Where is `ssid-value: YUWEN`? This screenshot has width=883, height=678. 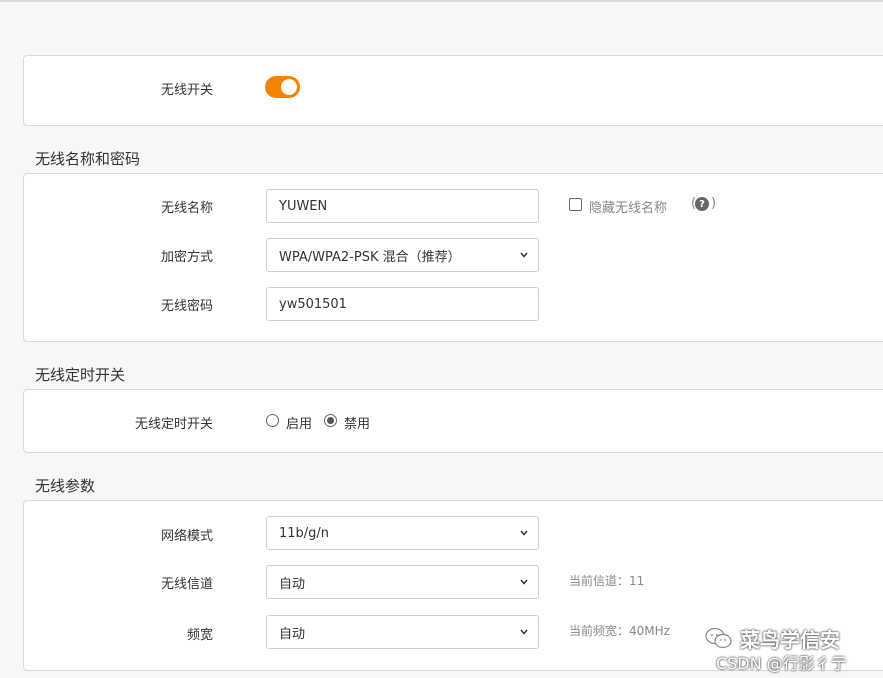
ssid-value: YUWEN is located at coordinates (303, 206).